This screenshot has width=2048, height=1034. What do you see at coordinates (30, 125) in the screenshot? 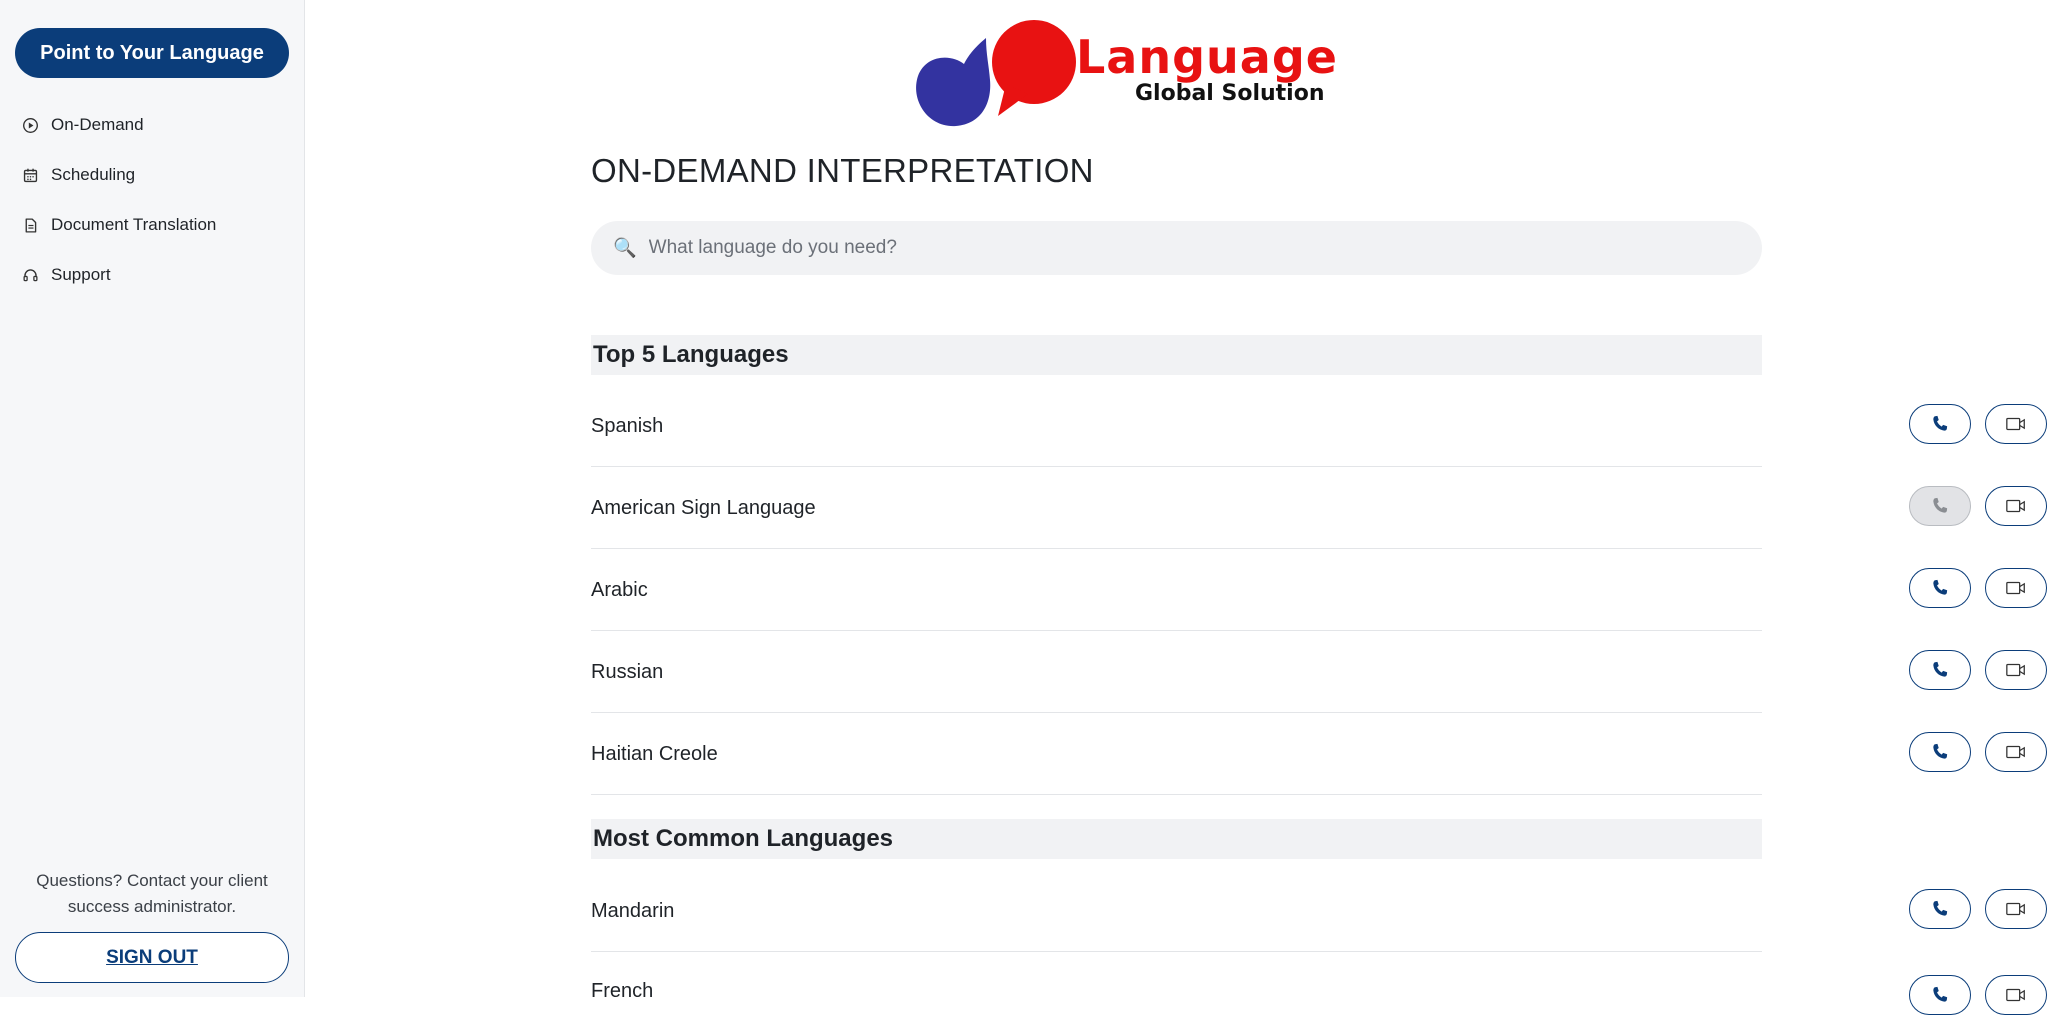
I see `play-circle-icon` at bounding box center [30, 125].